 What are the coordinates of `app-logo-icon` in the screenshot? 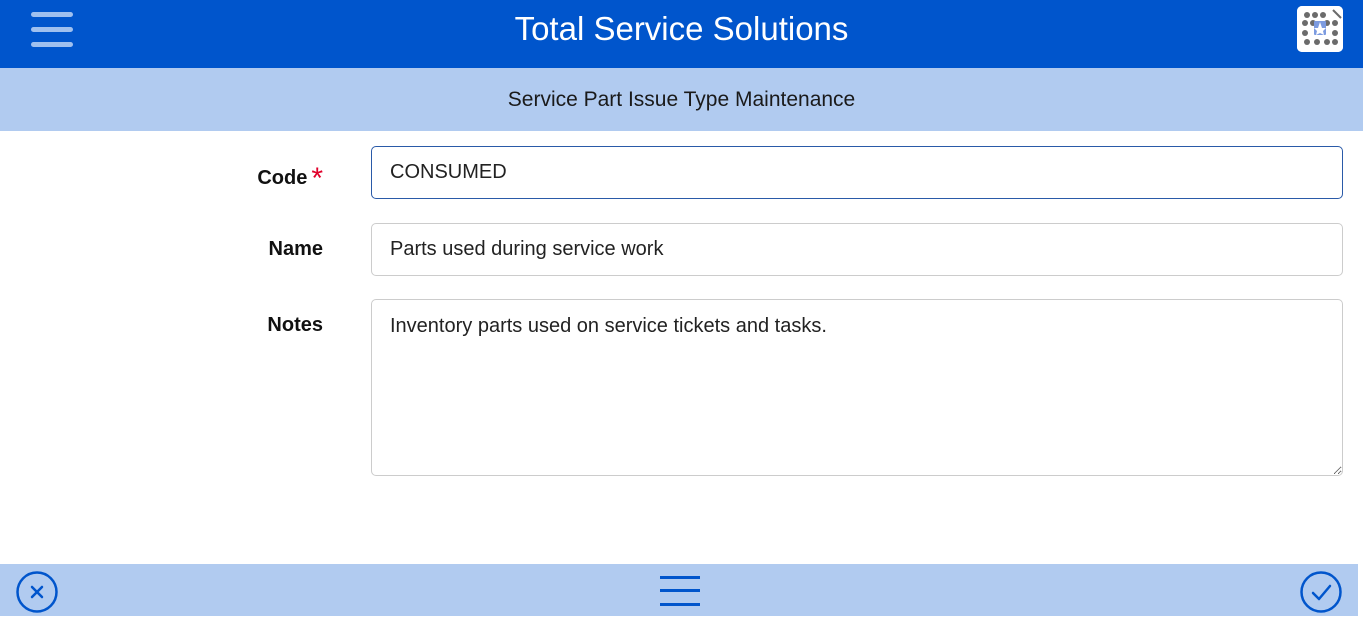 It's located at (1320, 29).